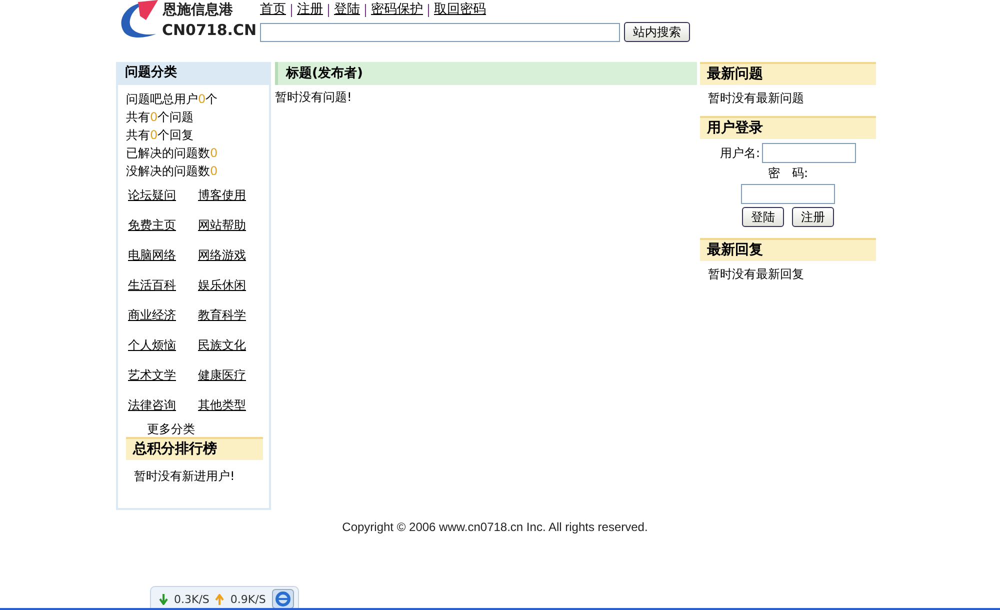  Describe the element at coordinates (219, 599) in the screenshot. I see `up-arrow-icon` at that location.